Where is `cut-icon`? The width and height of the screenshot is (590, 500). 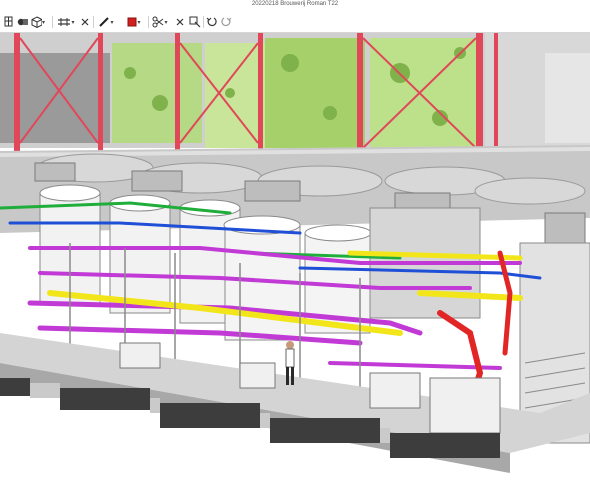
cut-icon is located at coordinates (158, 22).